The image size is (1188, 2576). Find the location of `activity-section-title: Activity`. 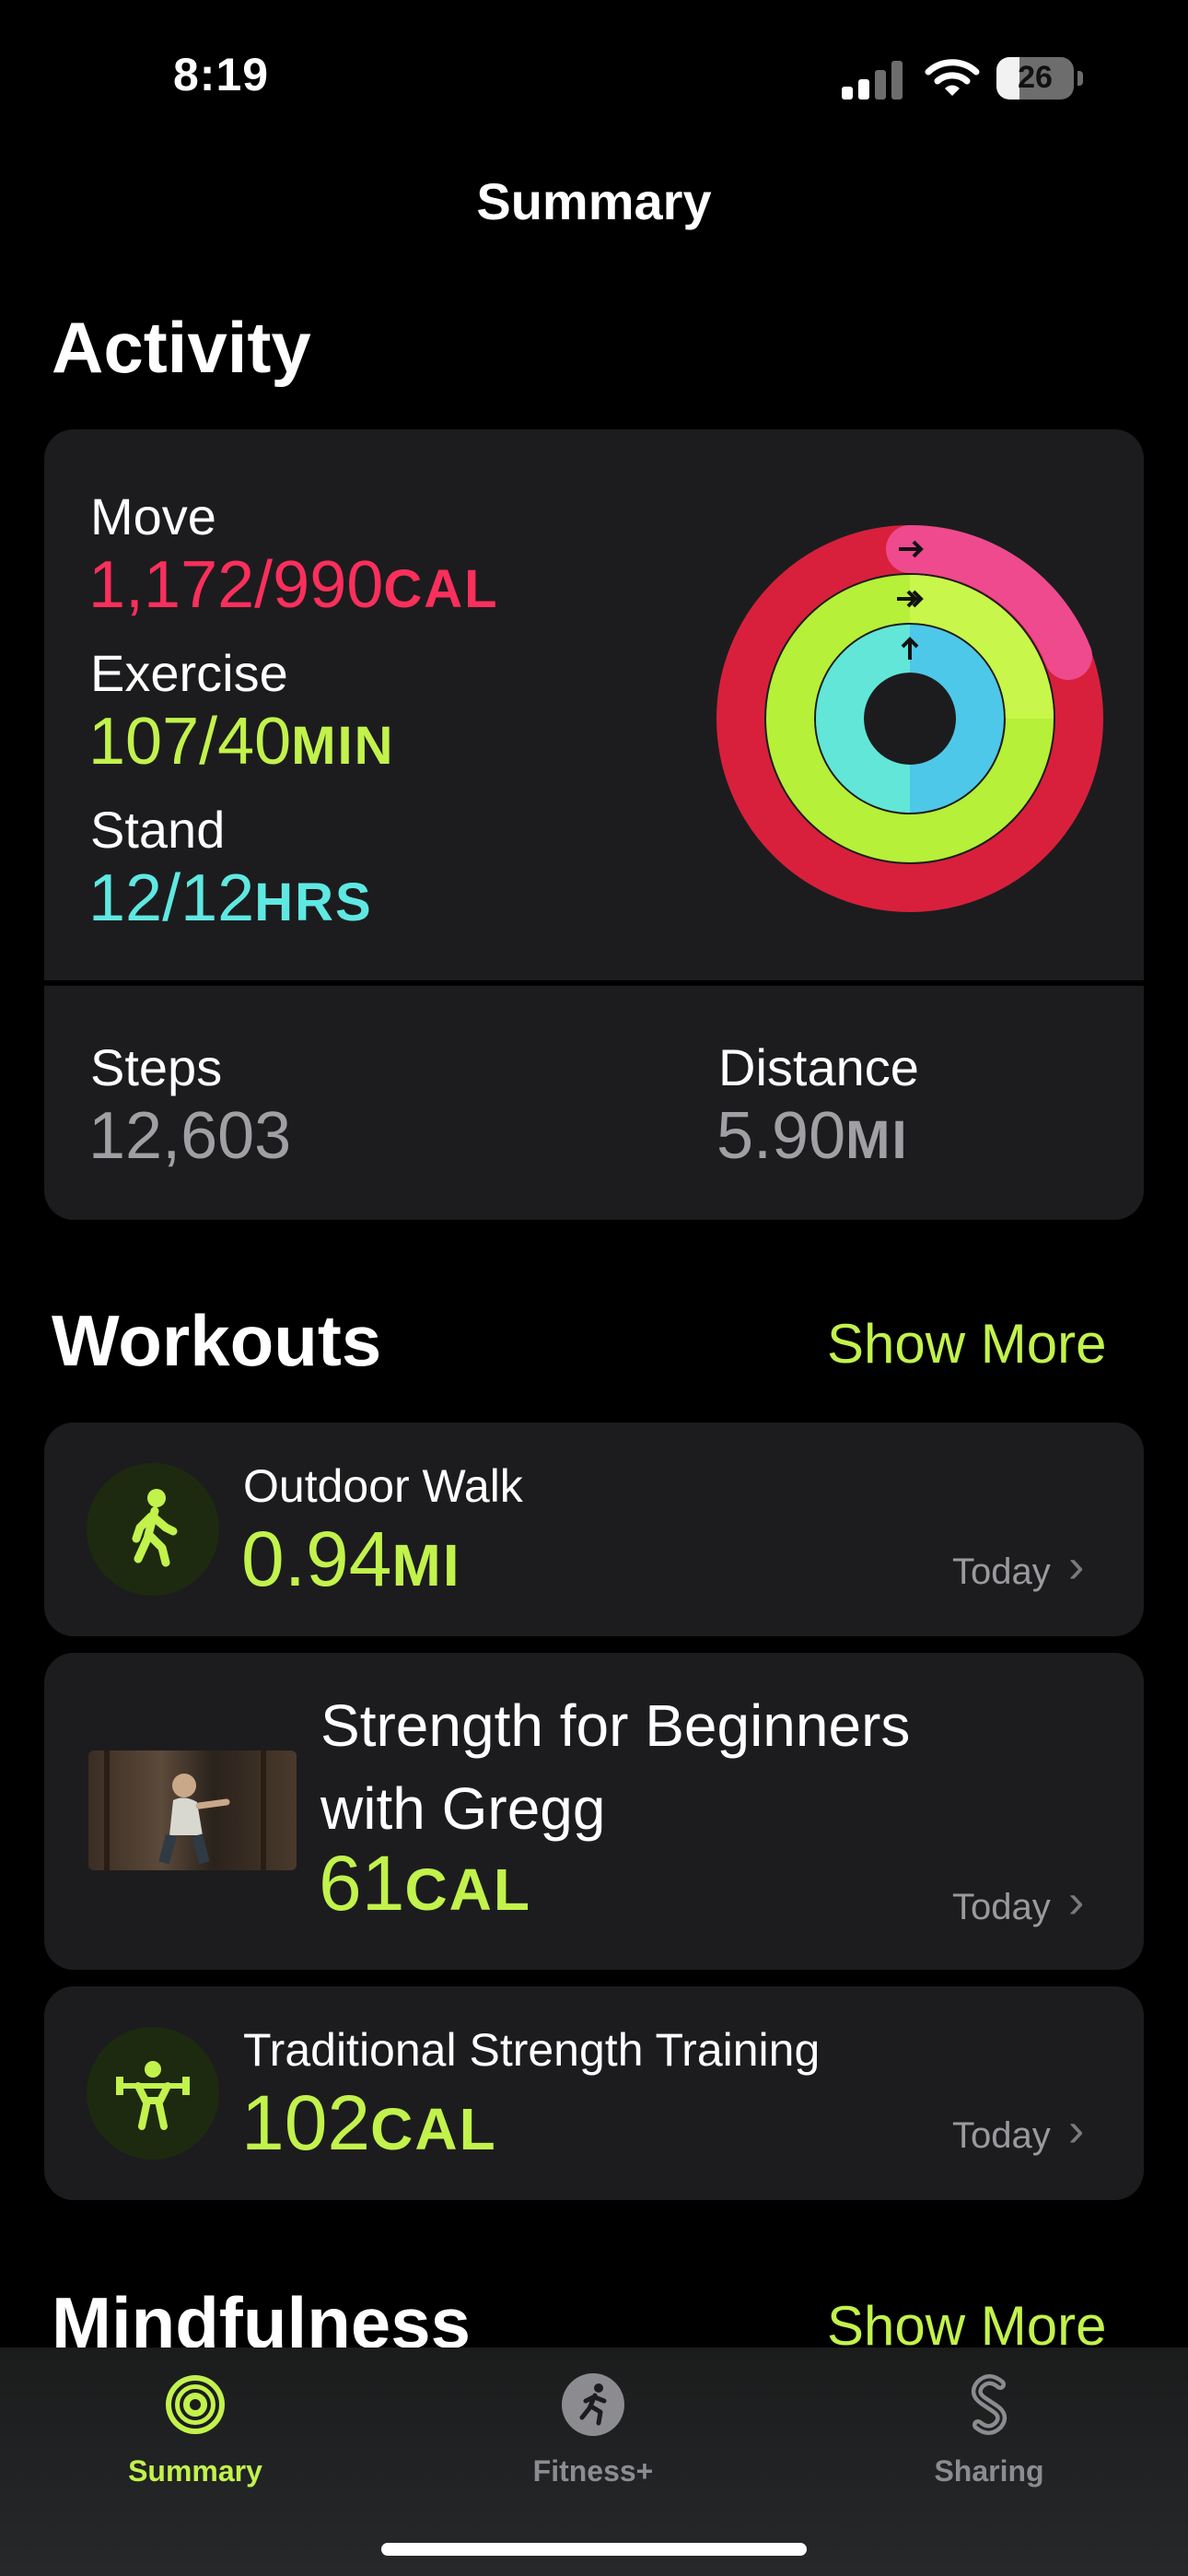

activity-section-title: Activity is located at coordinates (181, 347).